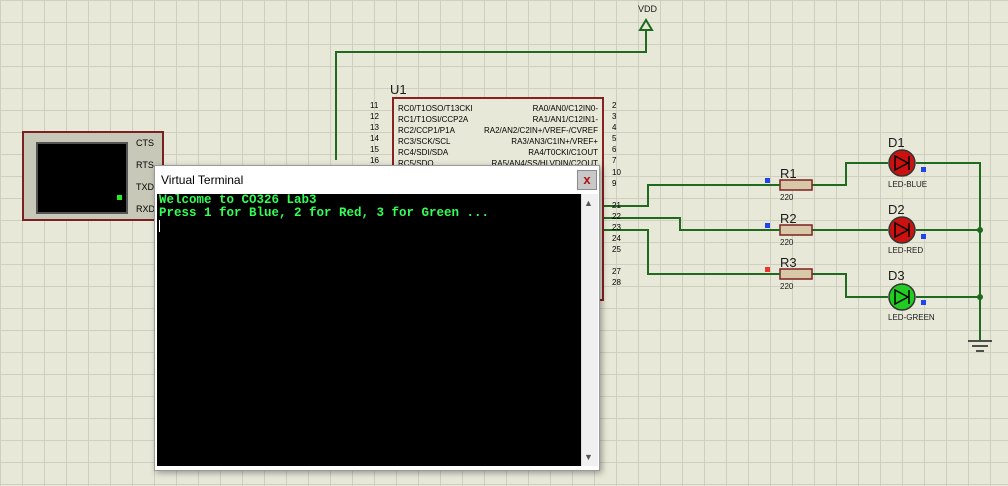  I want to click on activity-led-icon, so click(119, 197).